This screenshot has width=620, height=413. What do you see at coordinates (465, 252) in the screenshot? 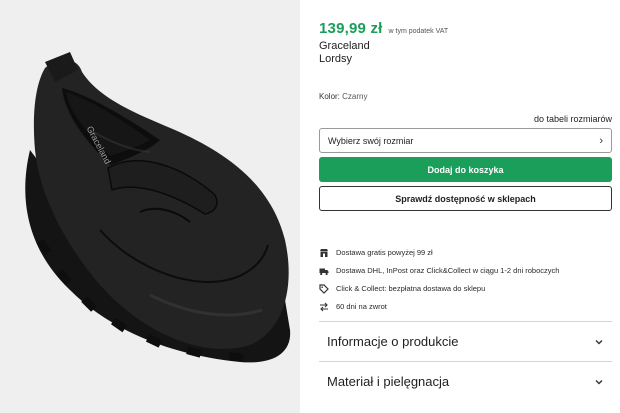
I see `feature-free-delivery: Dostawa gratis powyżej 99 zł` at bounding box center [465, 252].